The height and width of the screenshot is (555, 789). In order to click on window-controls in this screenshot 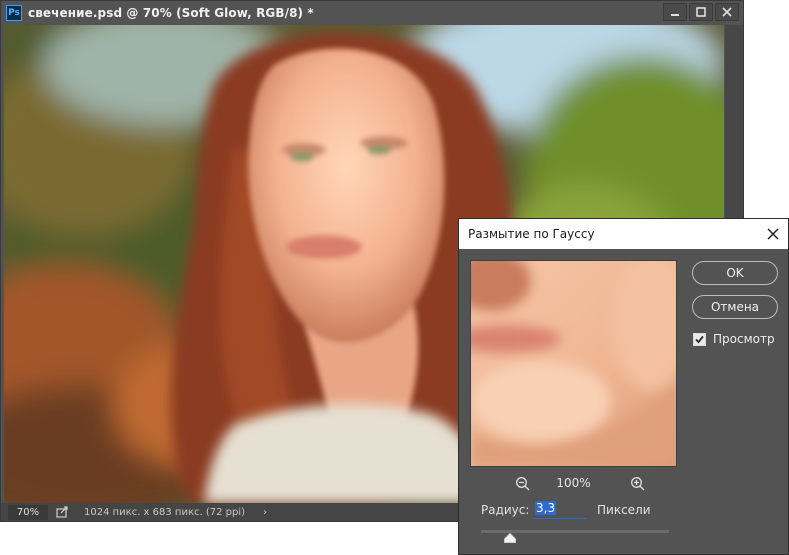, I will do `click(701, 12)`.